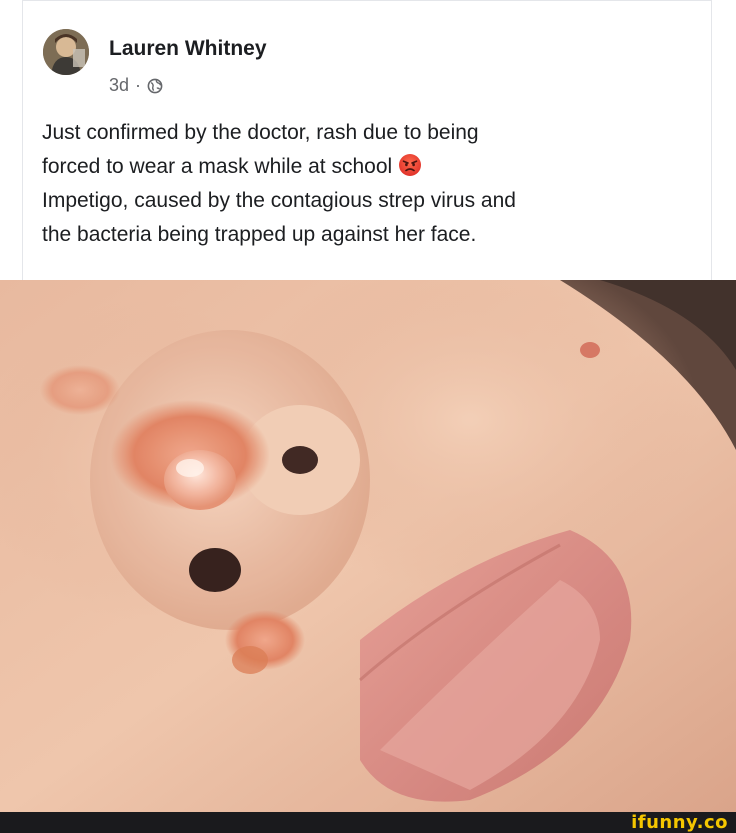 The height and width of the screenshot is (833, 736). What do you see at coordinates (368, 822) in the screenshot?
I see `watermark-bar: ifunny.co` at bounding box center [368, 822].